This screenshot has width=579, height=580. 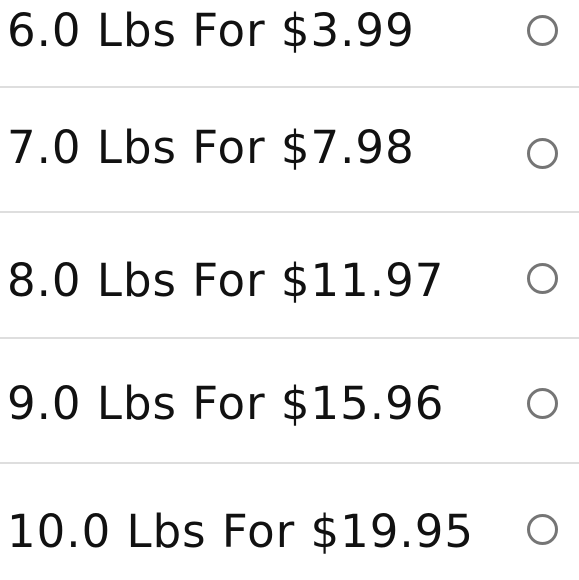 What do you see at coordinates (240, 531) in the screenshot?
I see `option-label: 10.0 Lbs For $19.95` at bounding box center [240, 531].